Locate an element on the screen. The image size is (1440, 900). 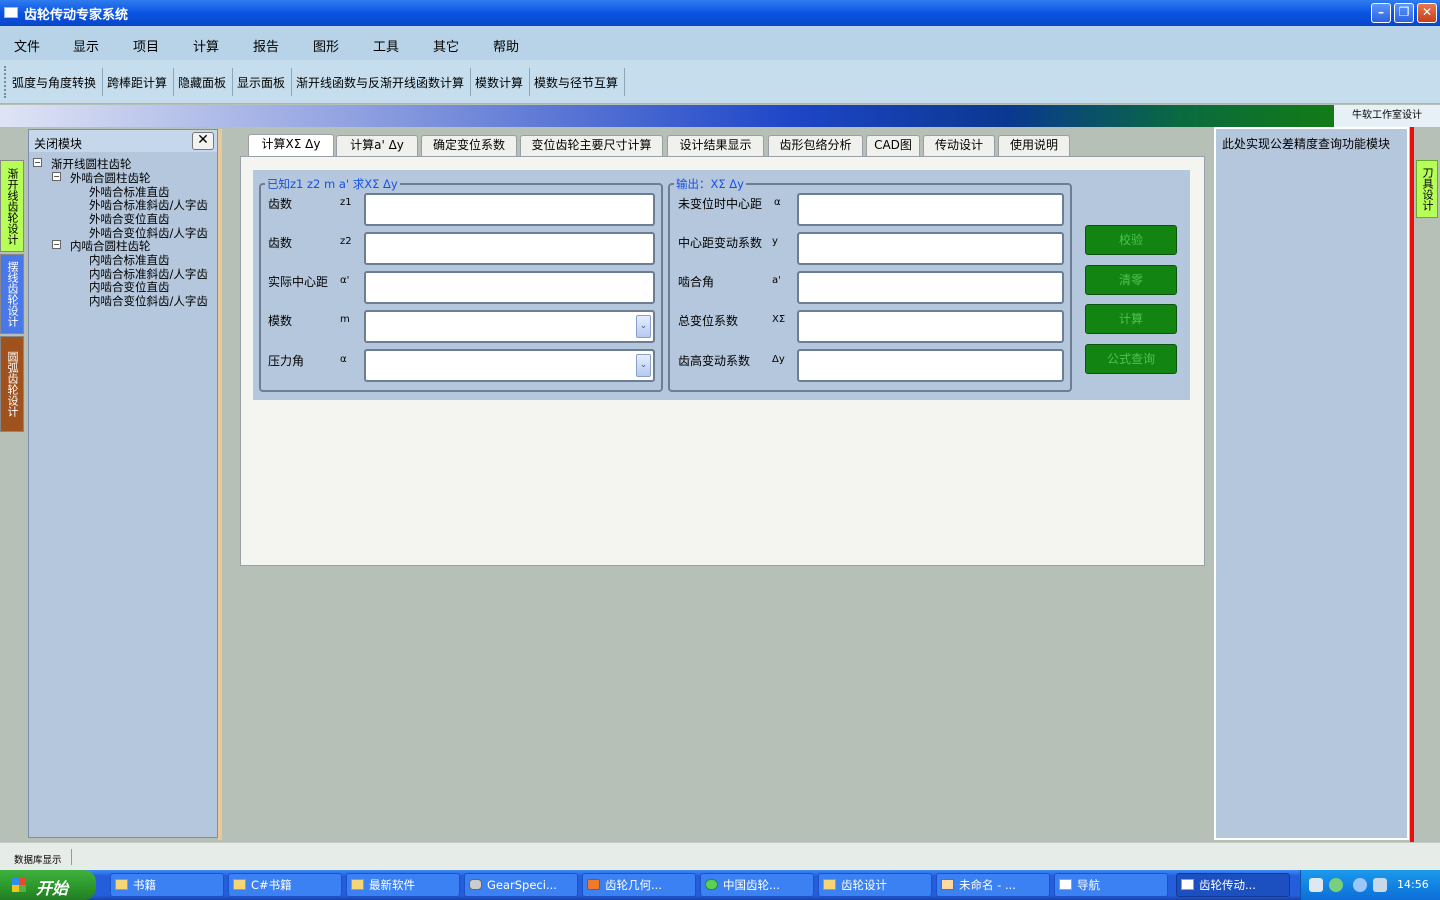
close-button: ✕ is located at coordinates (1427, 13).